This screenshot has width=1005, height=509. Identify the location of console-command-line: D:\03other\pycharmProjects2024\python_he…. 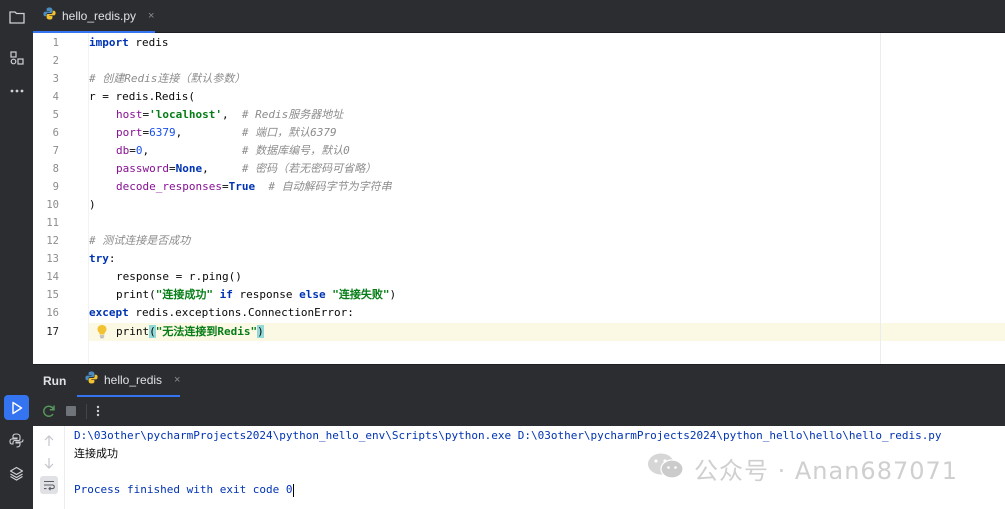
(508, 435).